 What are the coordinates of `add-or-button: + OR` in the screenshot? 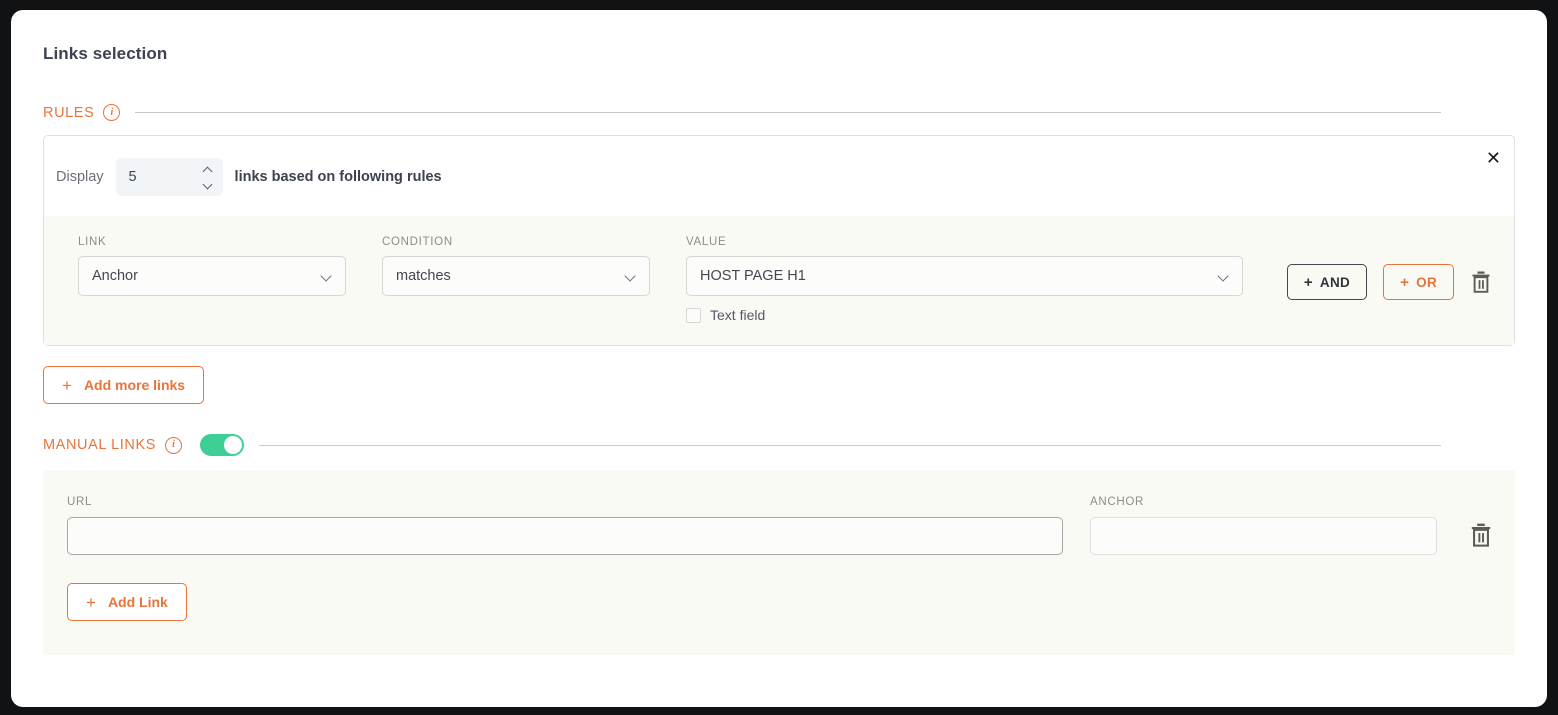 It's located at (1418, 282).